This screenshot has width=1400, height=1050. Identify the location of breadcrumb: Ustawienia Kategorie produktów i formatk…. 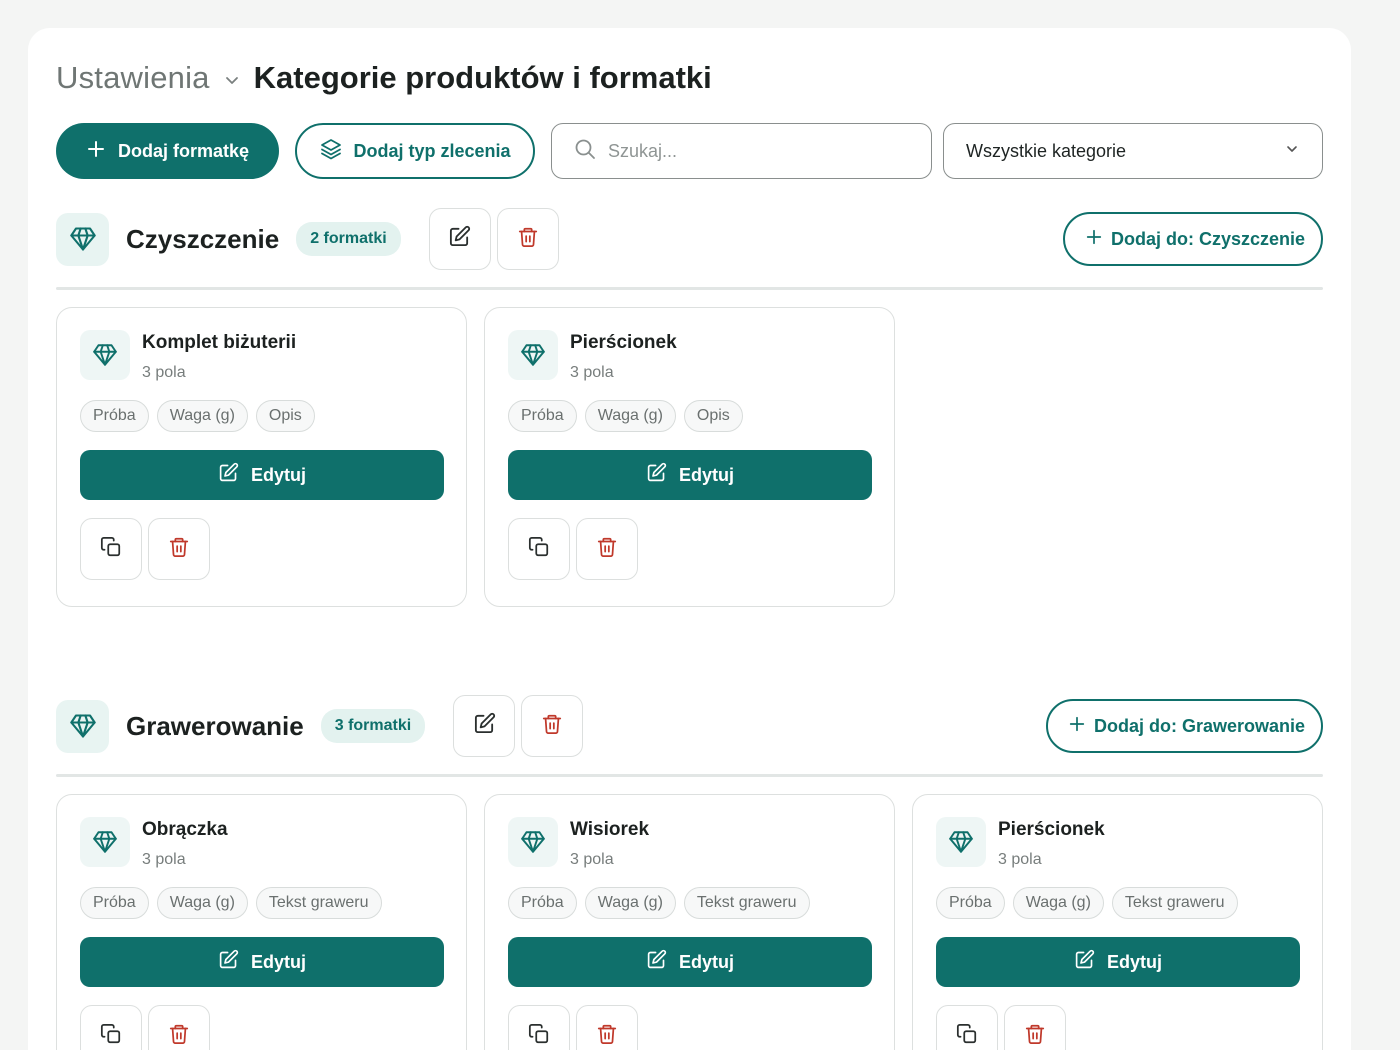
(384, 78).